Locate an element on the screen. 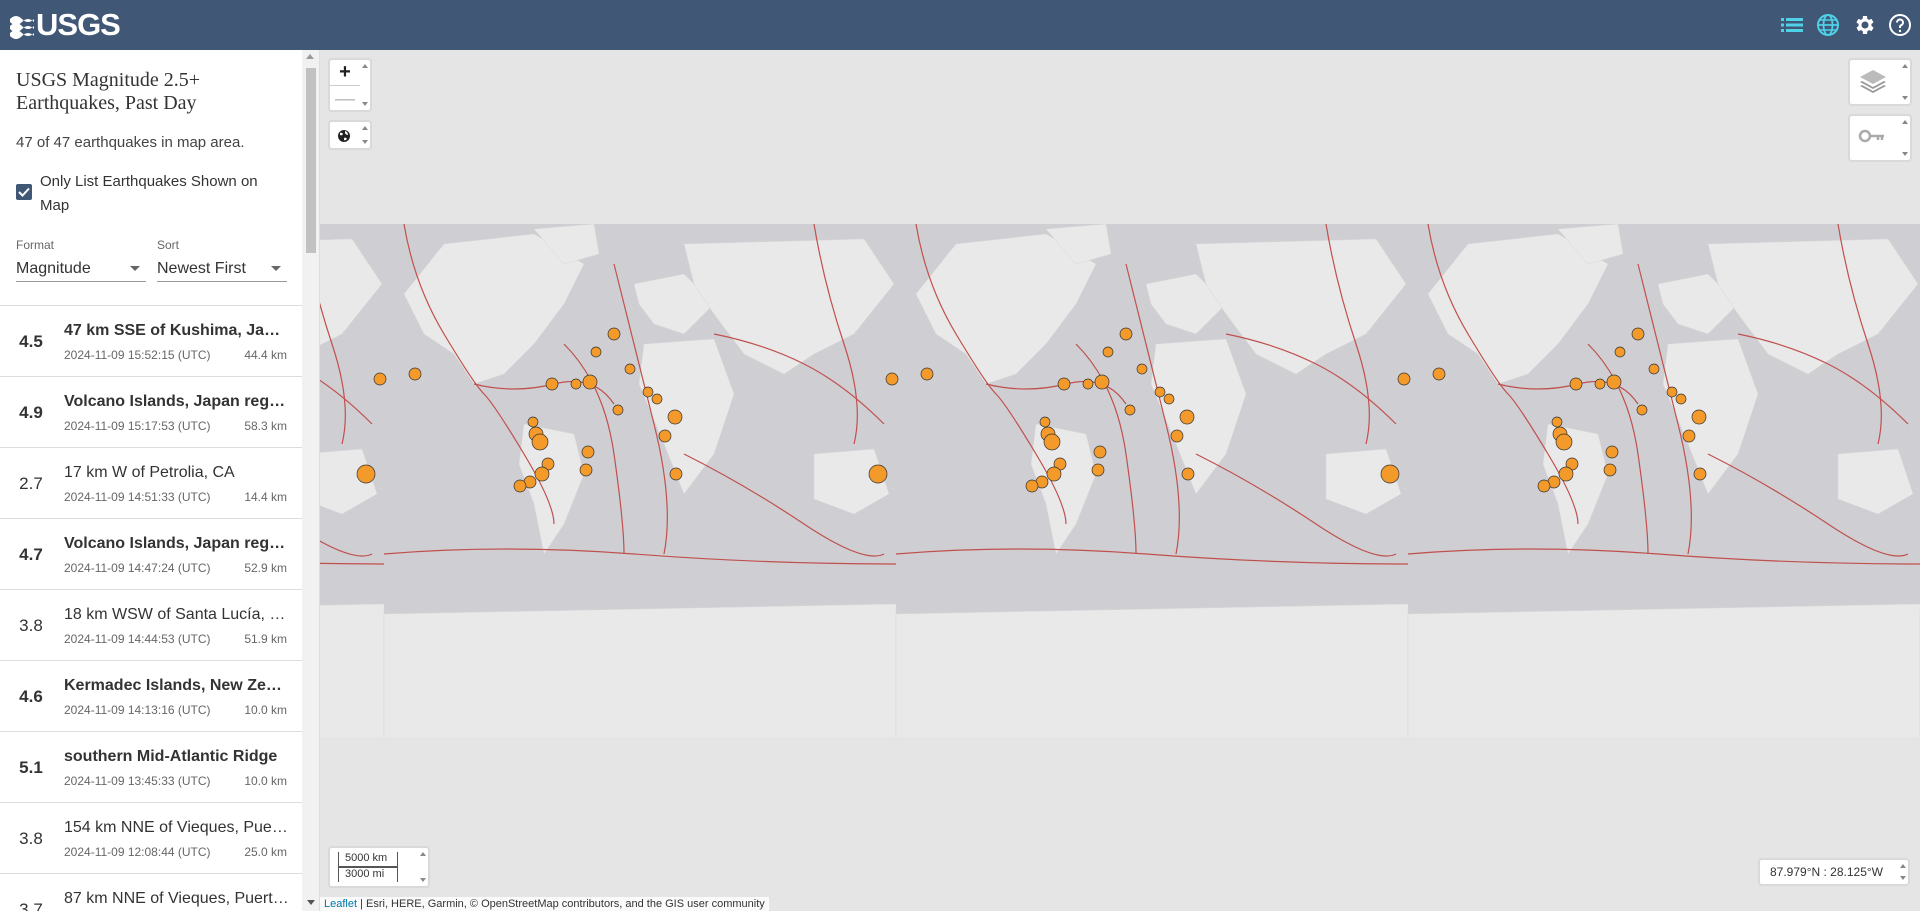 This screenshot has height=911, width=1920. help-icon is located at coordinates (1900, 25).